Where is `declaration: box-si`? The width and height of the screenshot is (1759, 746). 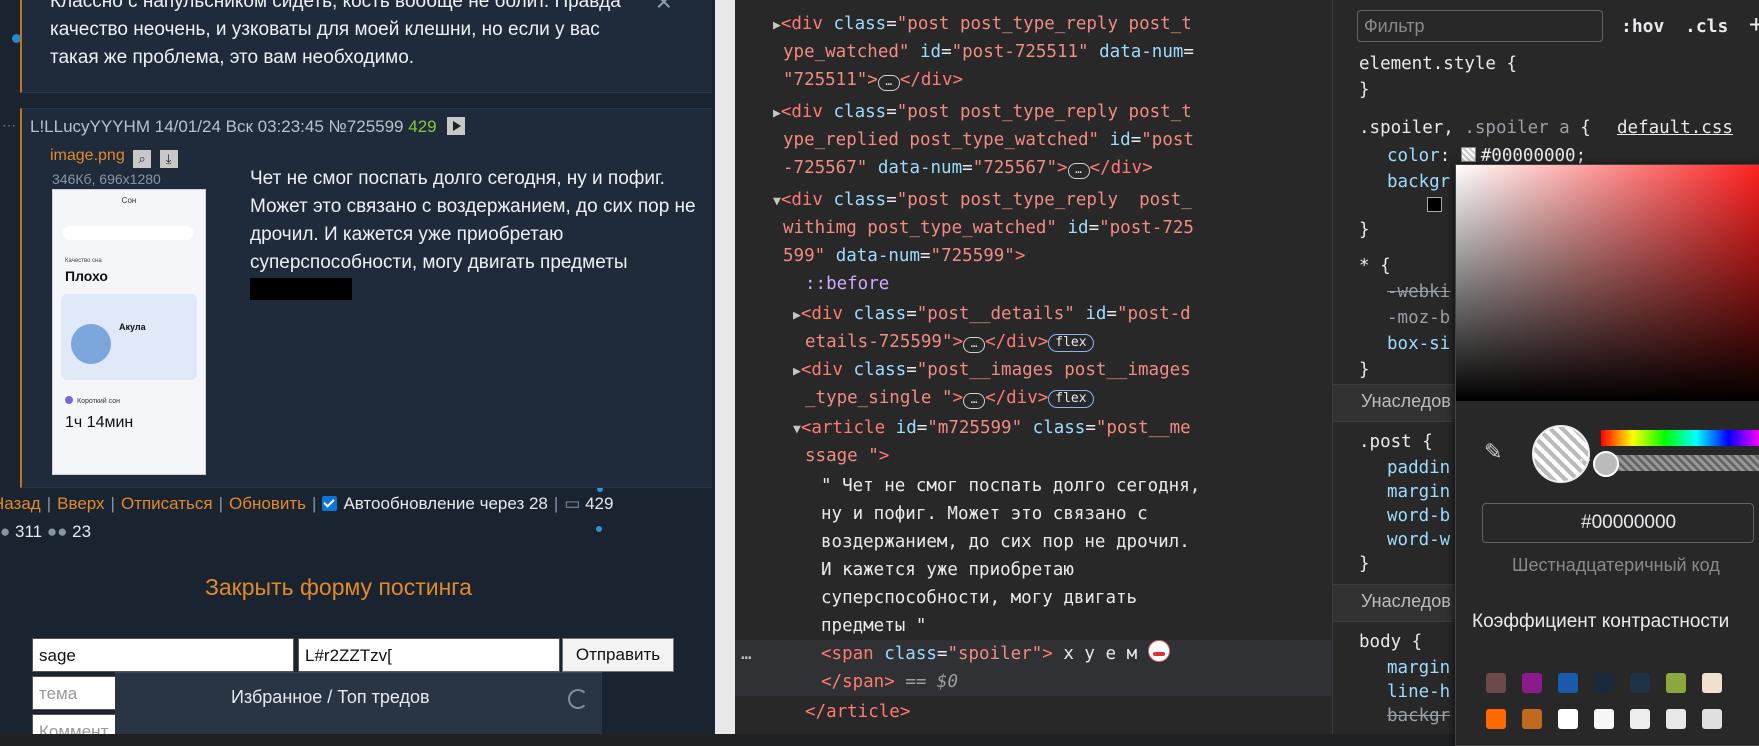 declaration: box-si is located at coordinates (1419, 344).